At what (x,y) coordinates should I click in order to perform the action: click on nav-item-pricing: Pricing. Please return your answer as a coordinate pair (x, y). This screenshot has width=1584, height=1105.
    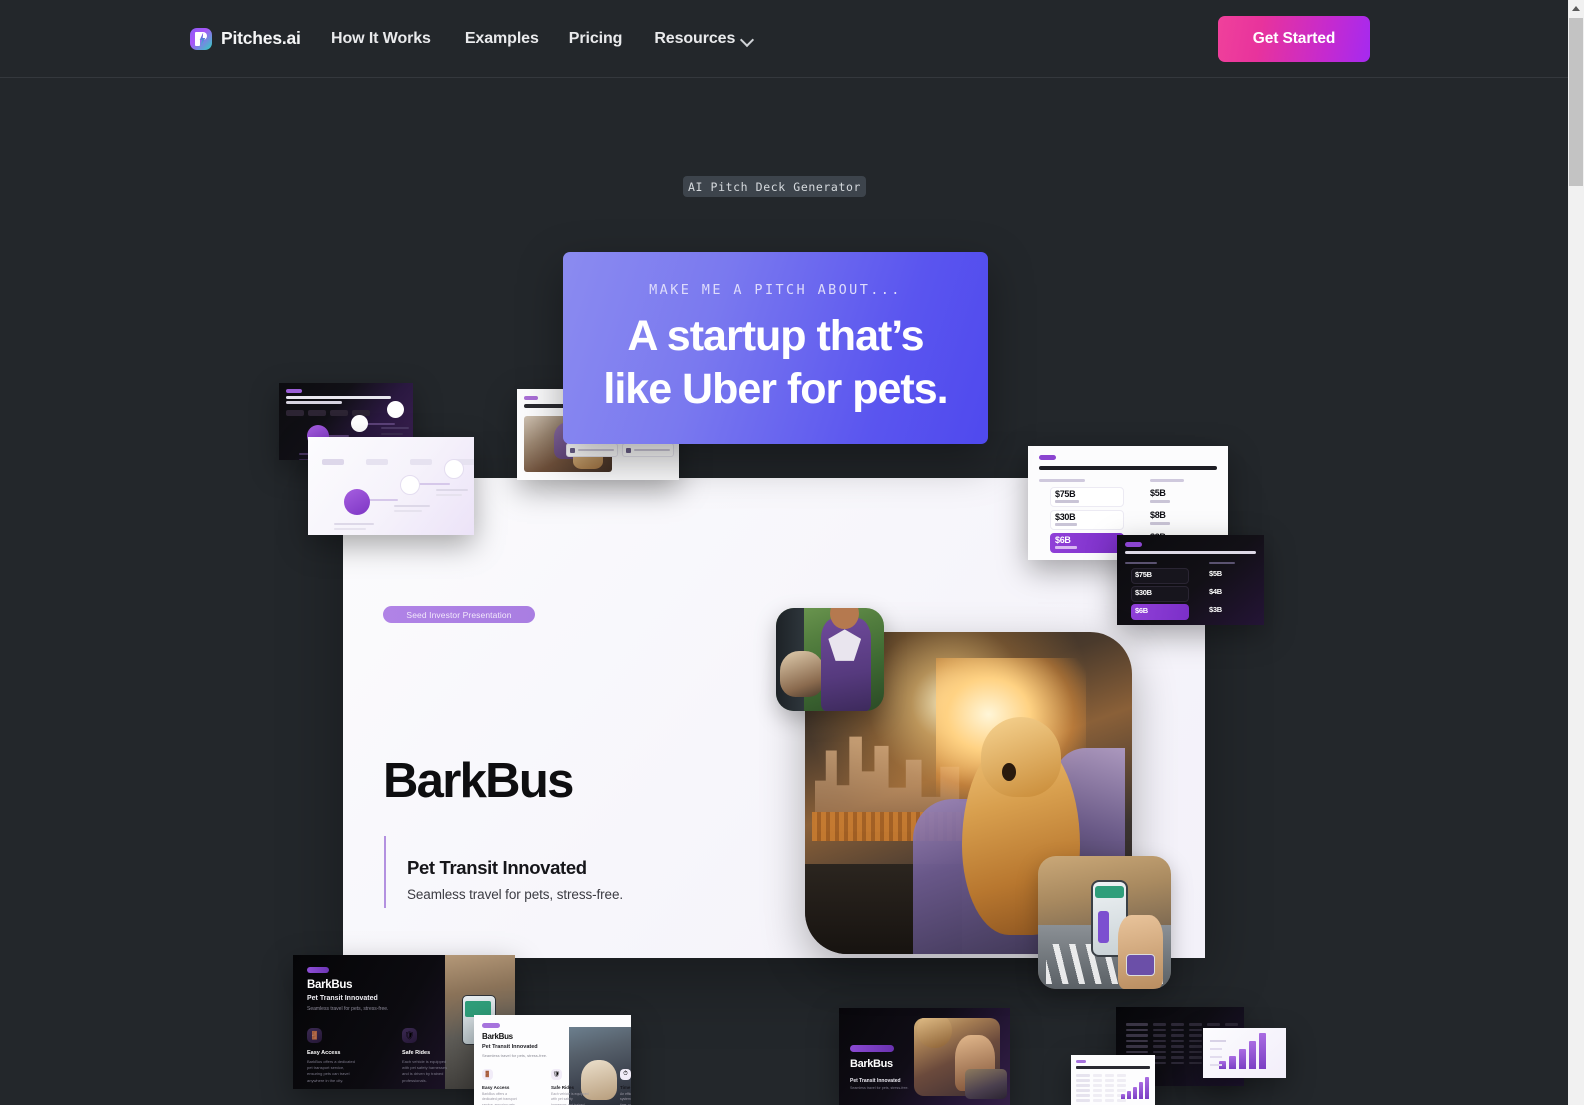
    Looking at the image, I should click on (596, 39).